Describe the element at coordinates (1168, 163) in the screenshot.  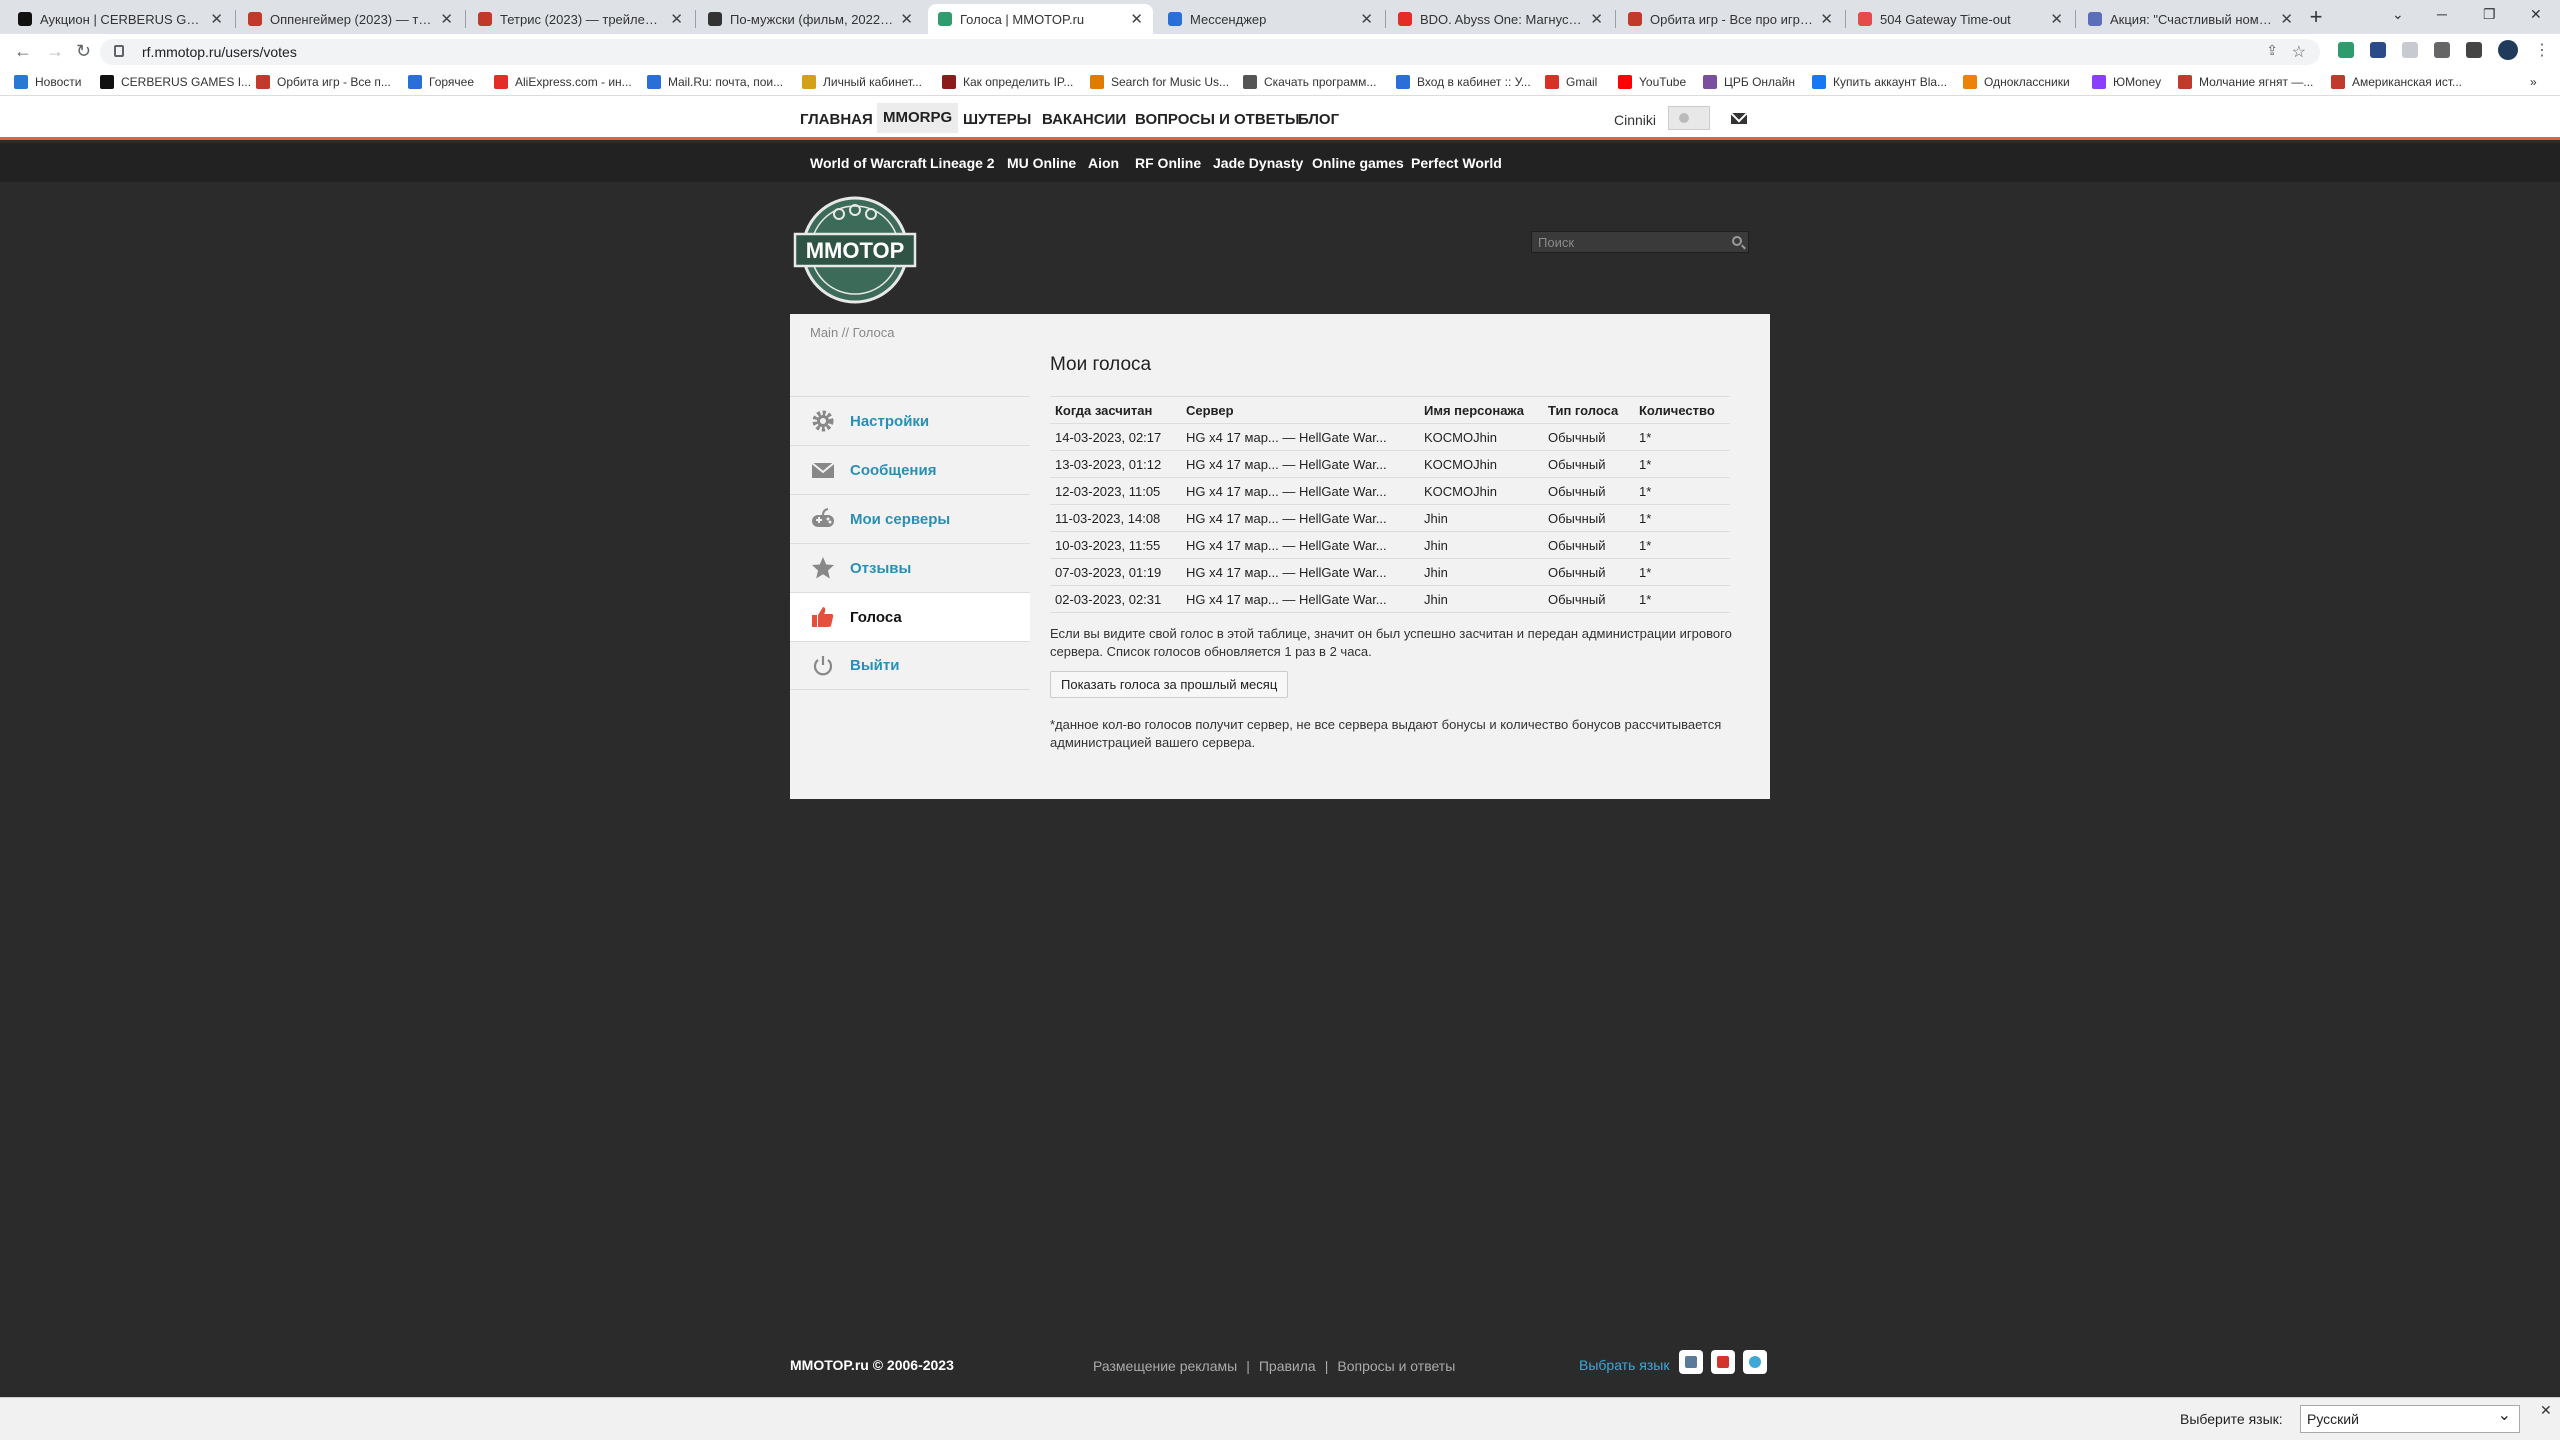
I see `game-link-rf-online: RF Online` at that location.